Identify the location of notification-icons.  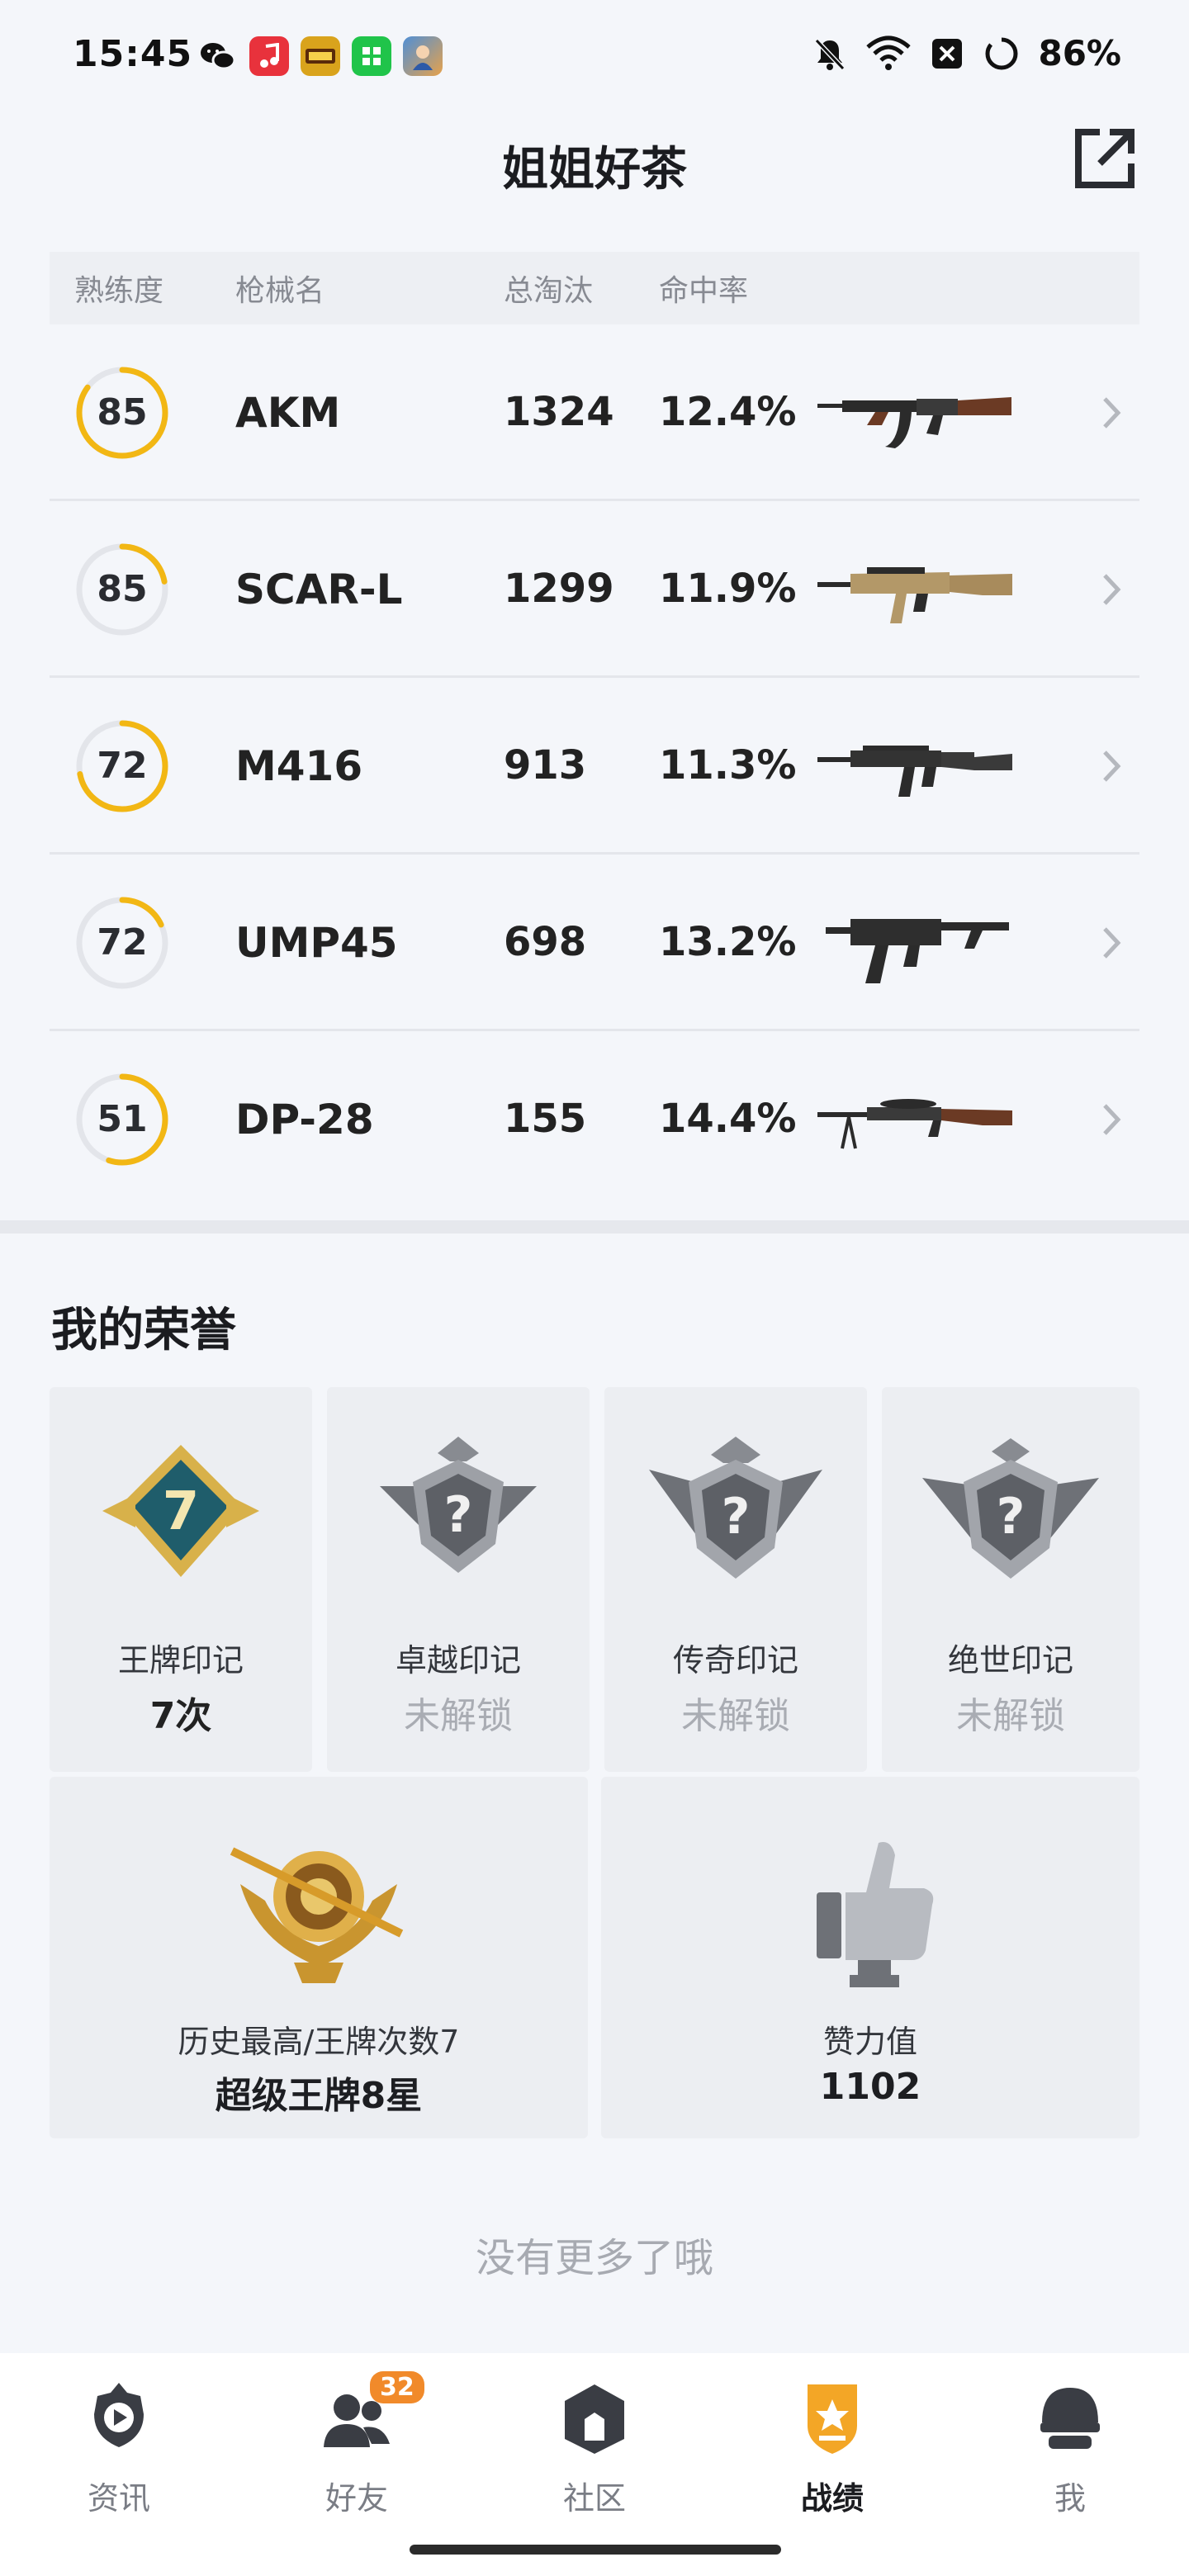
(320, 56).